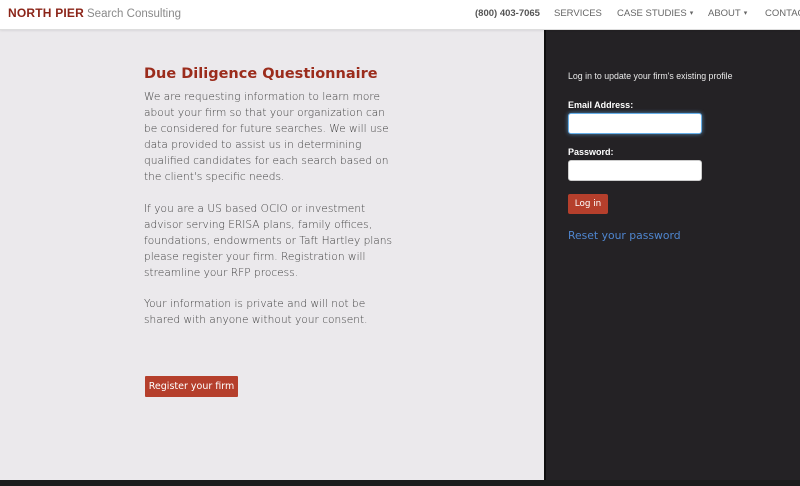 The image size is (800, 486). I want to click on phone-label: (800) 403-7065, so click(507, 13).